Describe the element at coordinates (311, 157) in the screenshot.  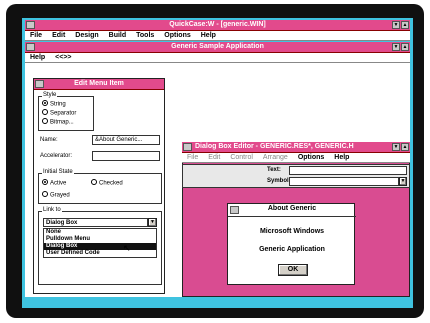
I see `editor-menu-options: Options` at that location.